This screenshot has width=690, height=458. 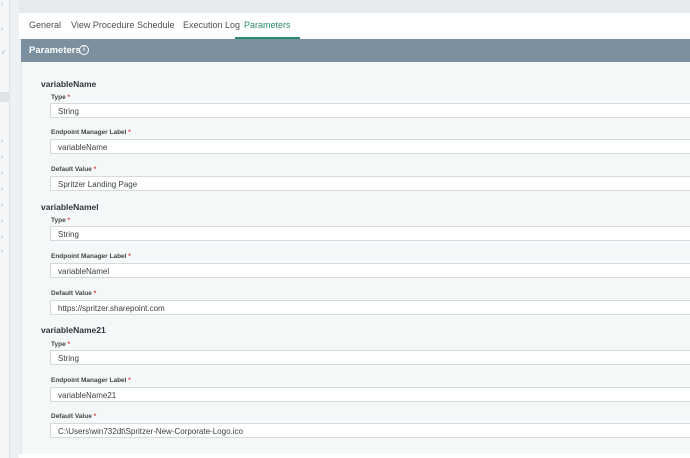 I want to click on variable-name-heading: variableNamel, so click(x=70, y=207).